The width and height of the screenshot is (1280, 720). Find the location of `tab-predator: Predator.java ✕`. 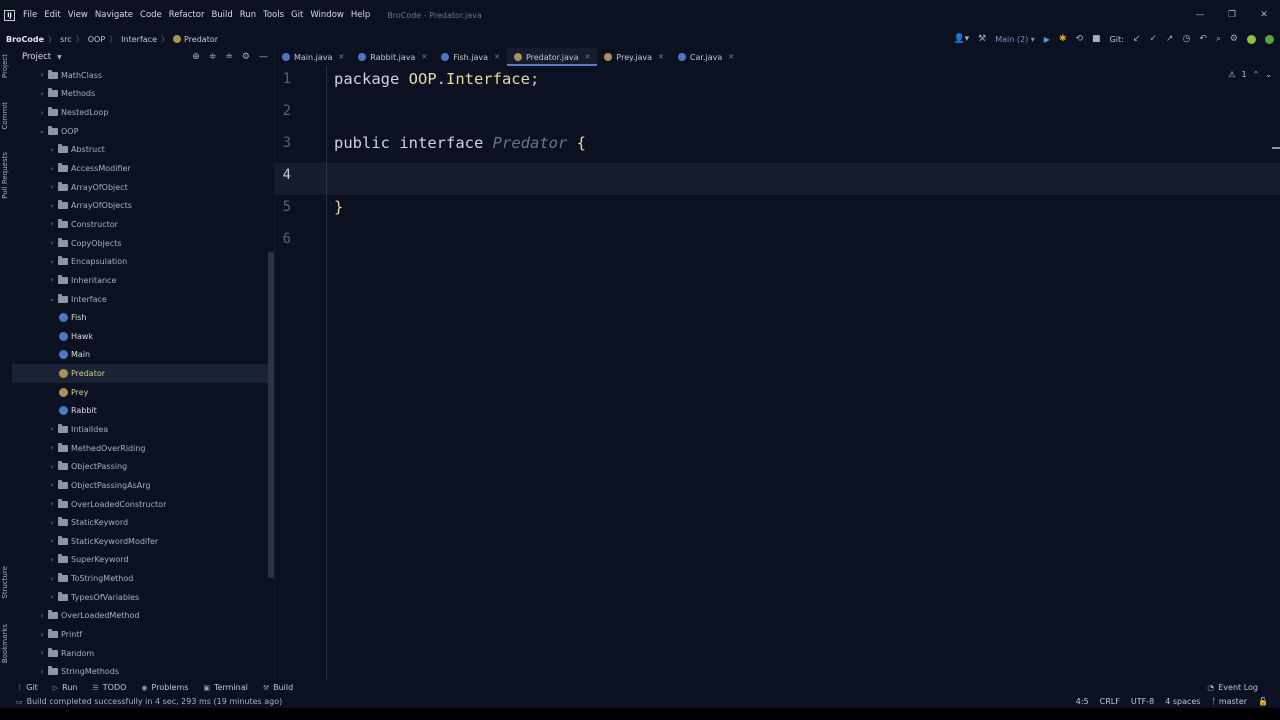

tab-predator: Predator.java ✕ is located at coordinates (552, 57).